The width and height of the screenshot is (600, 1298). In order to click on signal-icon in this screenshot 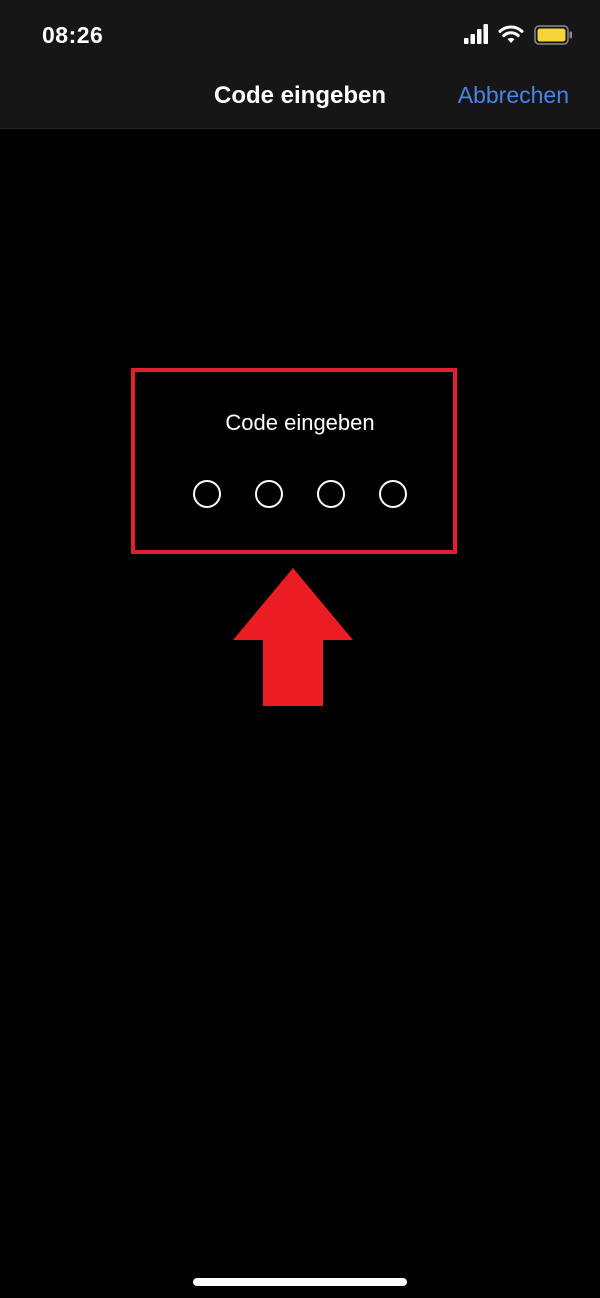, I will do `click(477, 35)`.